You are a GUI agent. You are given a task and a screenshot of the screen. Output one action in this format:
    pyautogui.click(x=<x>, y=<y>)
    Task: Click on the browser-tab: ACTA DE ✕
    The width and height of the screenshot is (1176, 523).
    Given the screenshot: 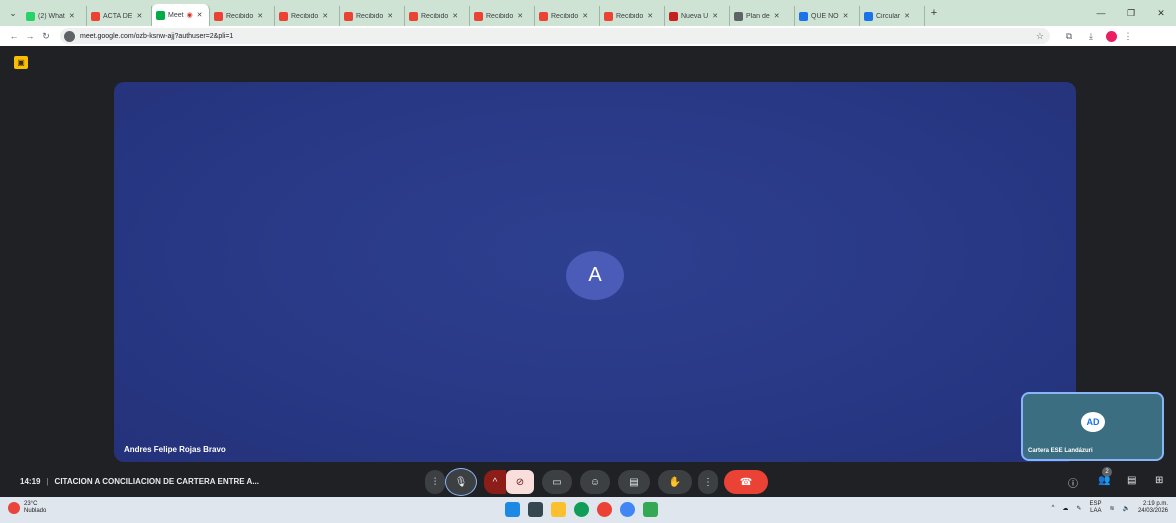 What is the action you would take?
    pyautogui.click(x=119, y=16)
    